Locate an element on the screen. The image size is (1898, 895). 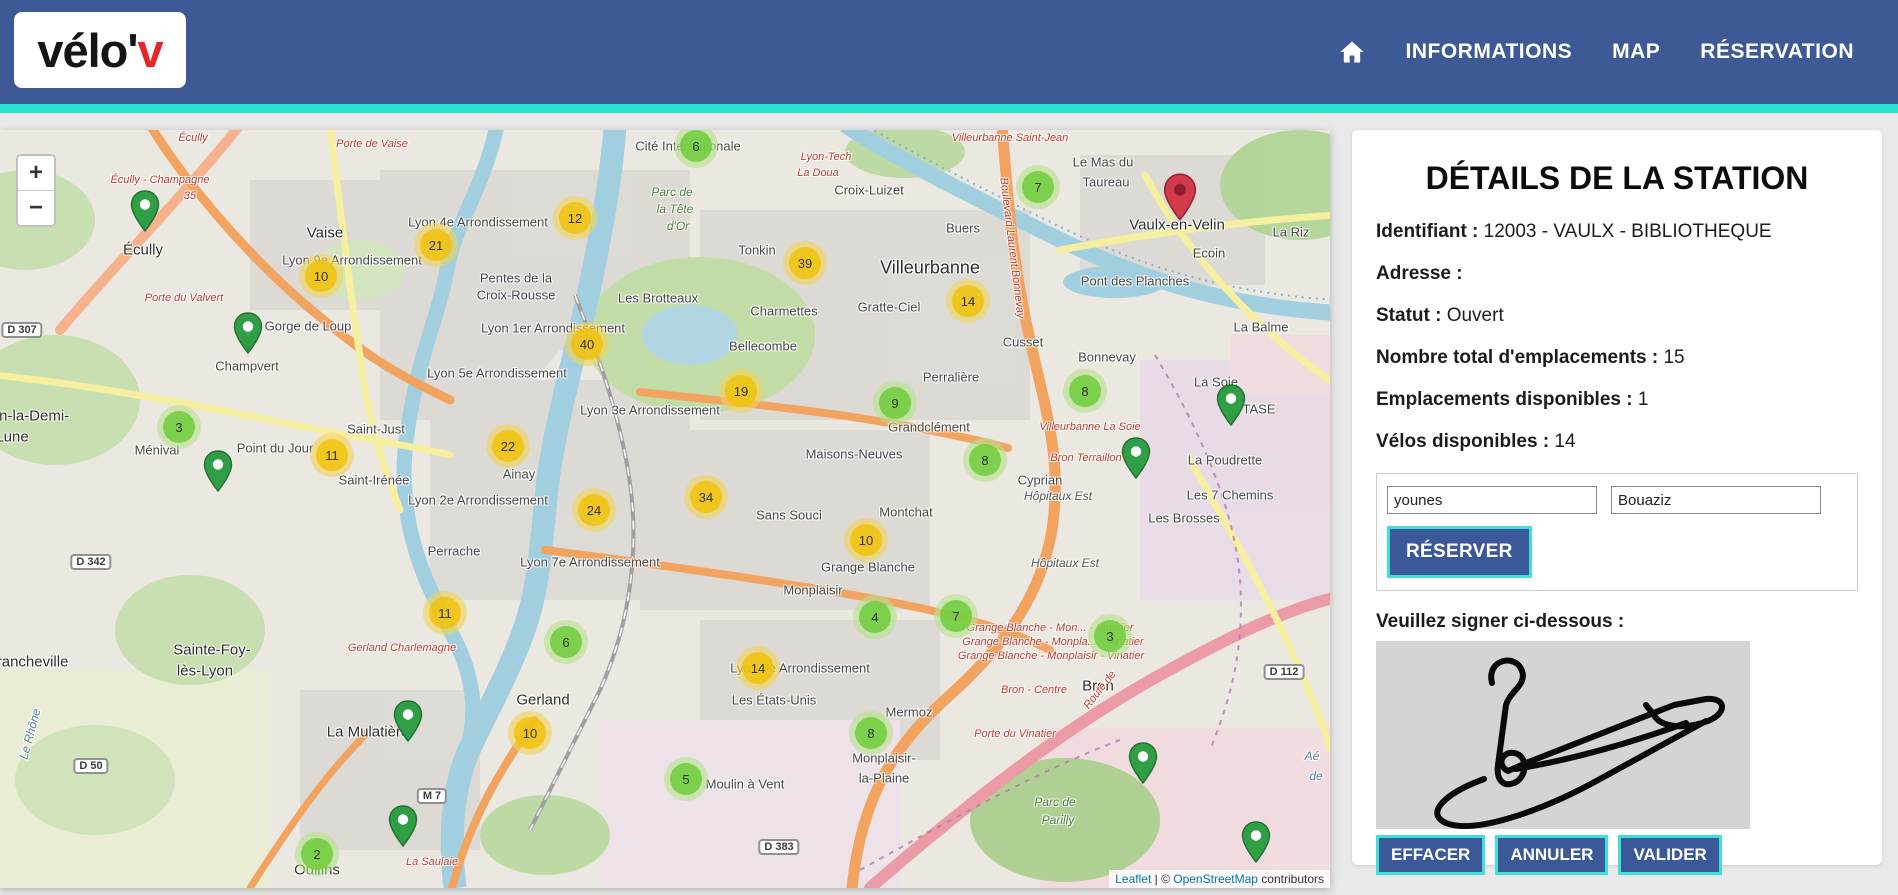
marker-cluster-count: 39 is located at coordinates (805, 263).